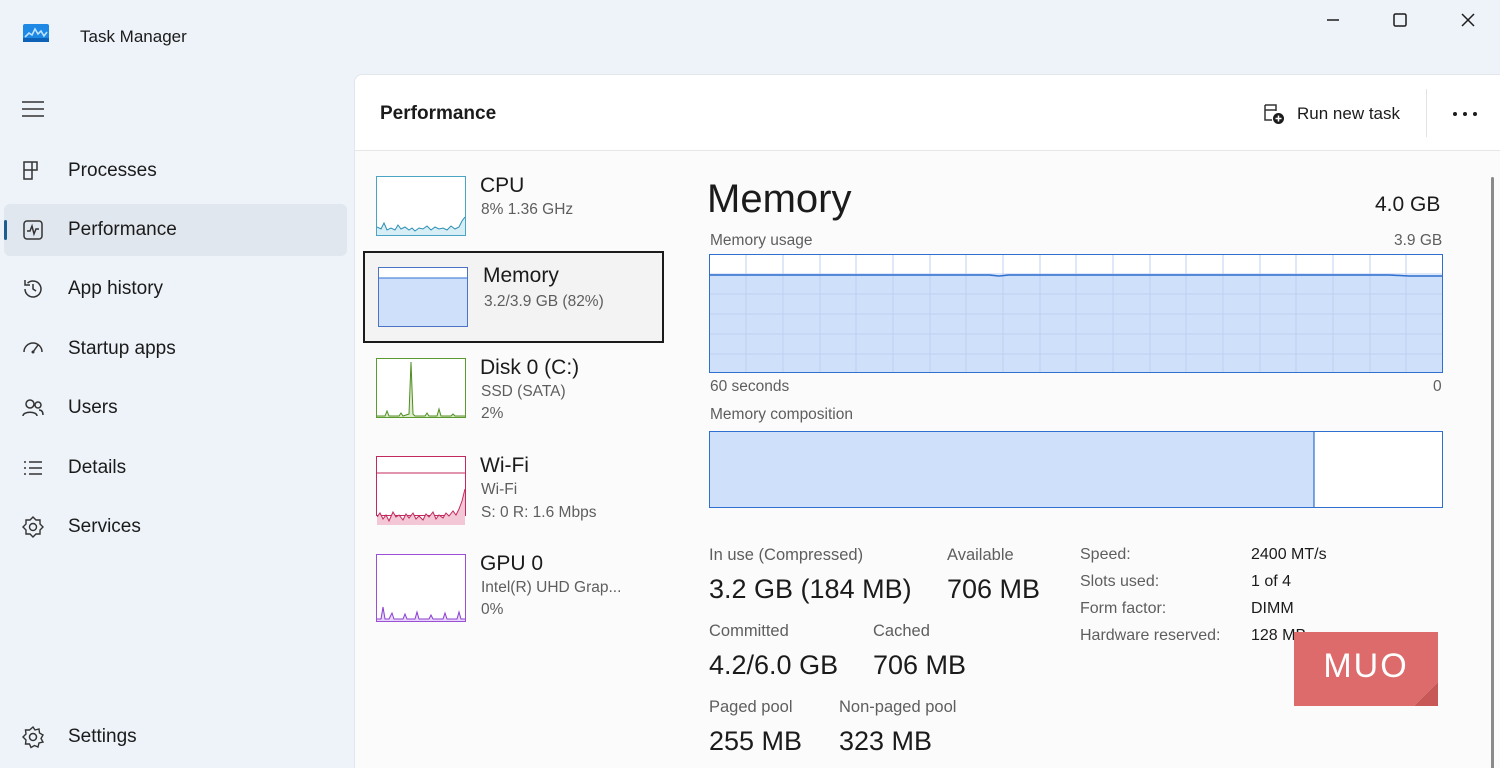 Image resolution: width=1500 pixels, height=768 pixels. Describe the element at coordinates (175, 289) in the screenshot. I see `sidebar-item-app-history: App history` at that location.